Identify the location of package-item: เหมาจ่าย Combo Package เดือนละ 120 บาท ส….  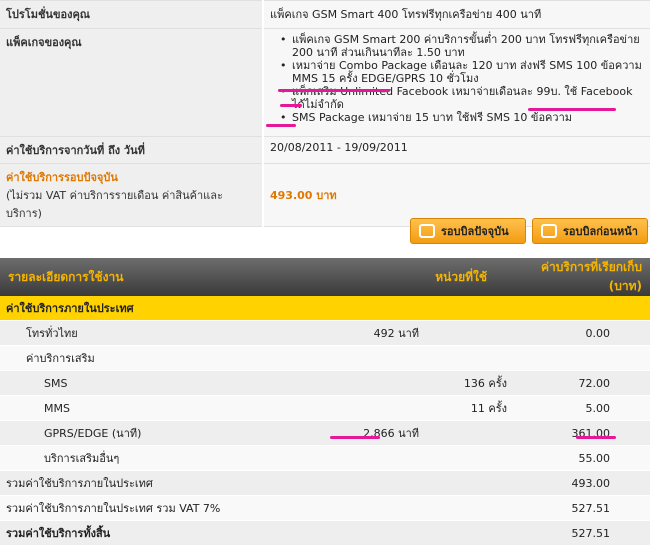
(462, 72).